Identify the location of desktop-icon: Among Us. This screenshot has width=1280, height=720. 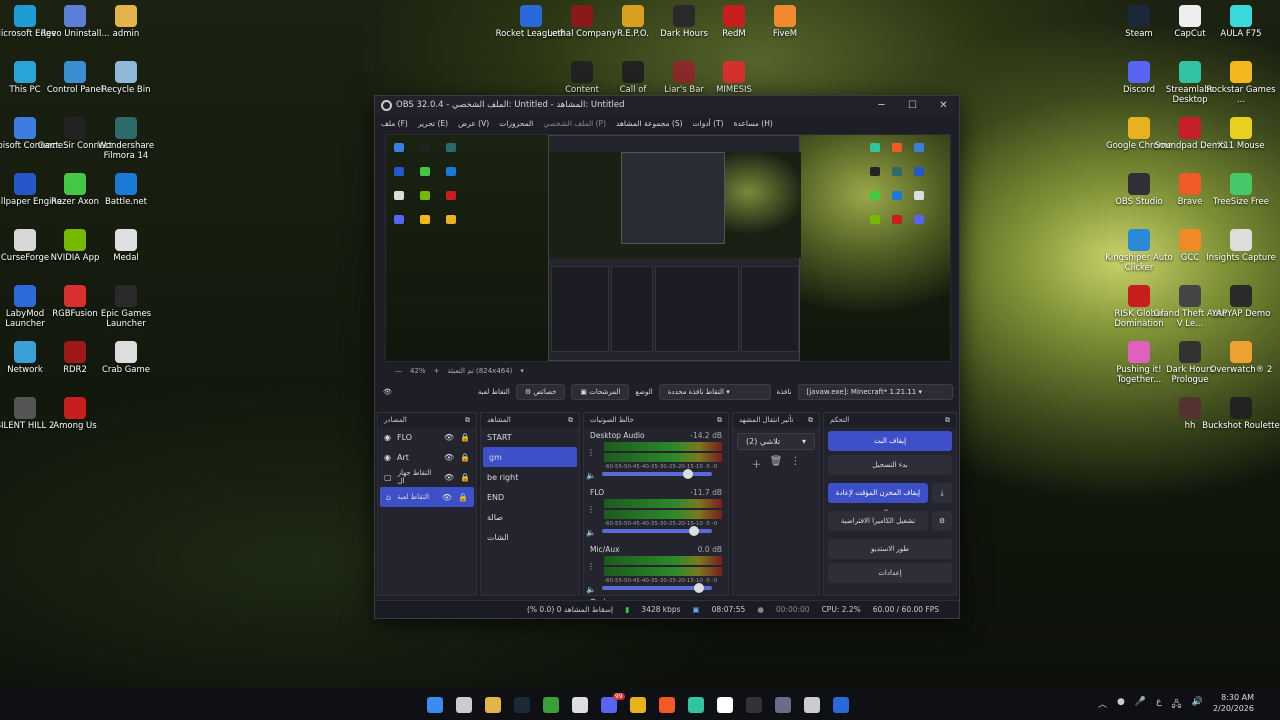
(75, 414).